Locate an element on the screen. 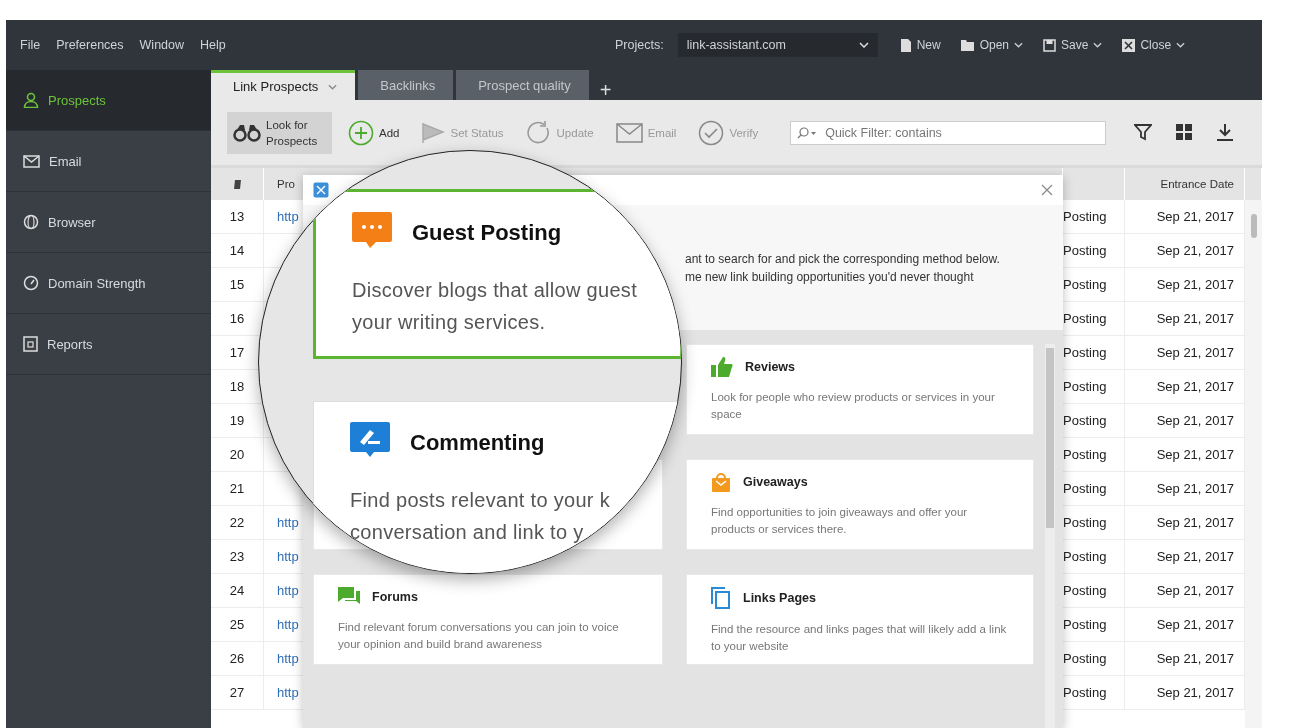  sidebar-item: Prospects is located at coordinates (108, 100).